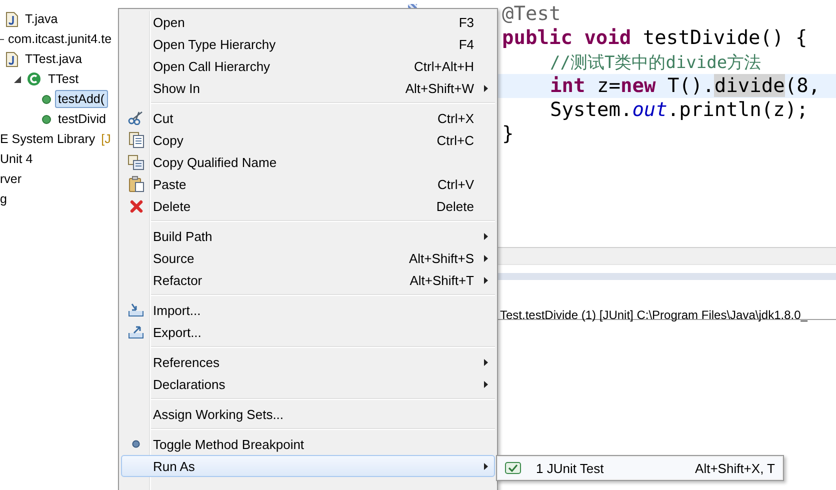  I want to click on menu-item: Refactor Alt+Shift+T, so click(308, 280).